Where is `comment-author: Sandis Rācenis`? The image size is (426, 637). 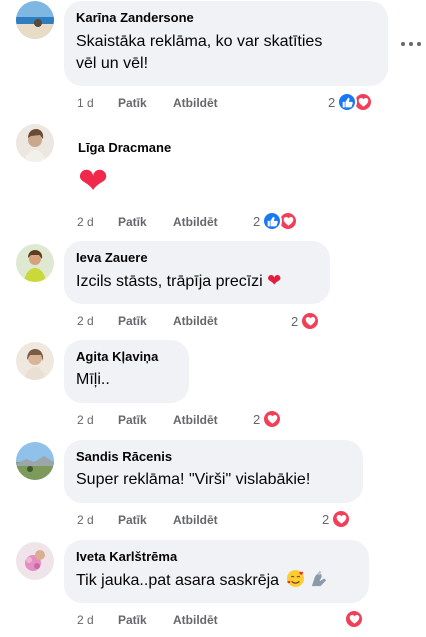
comment-author: Sandis Rācenis is located at coordinates (213, 456).